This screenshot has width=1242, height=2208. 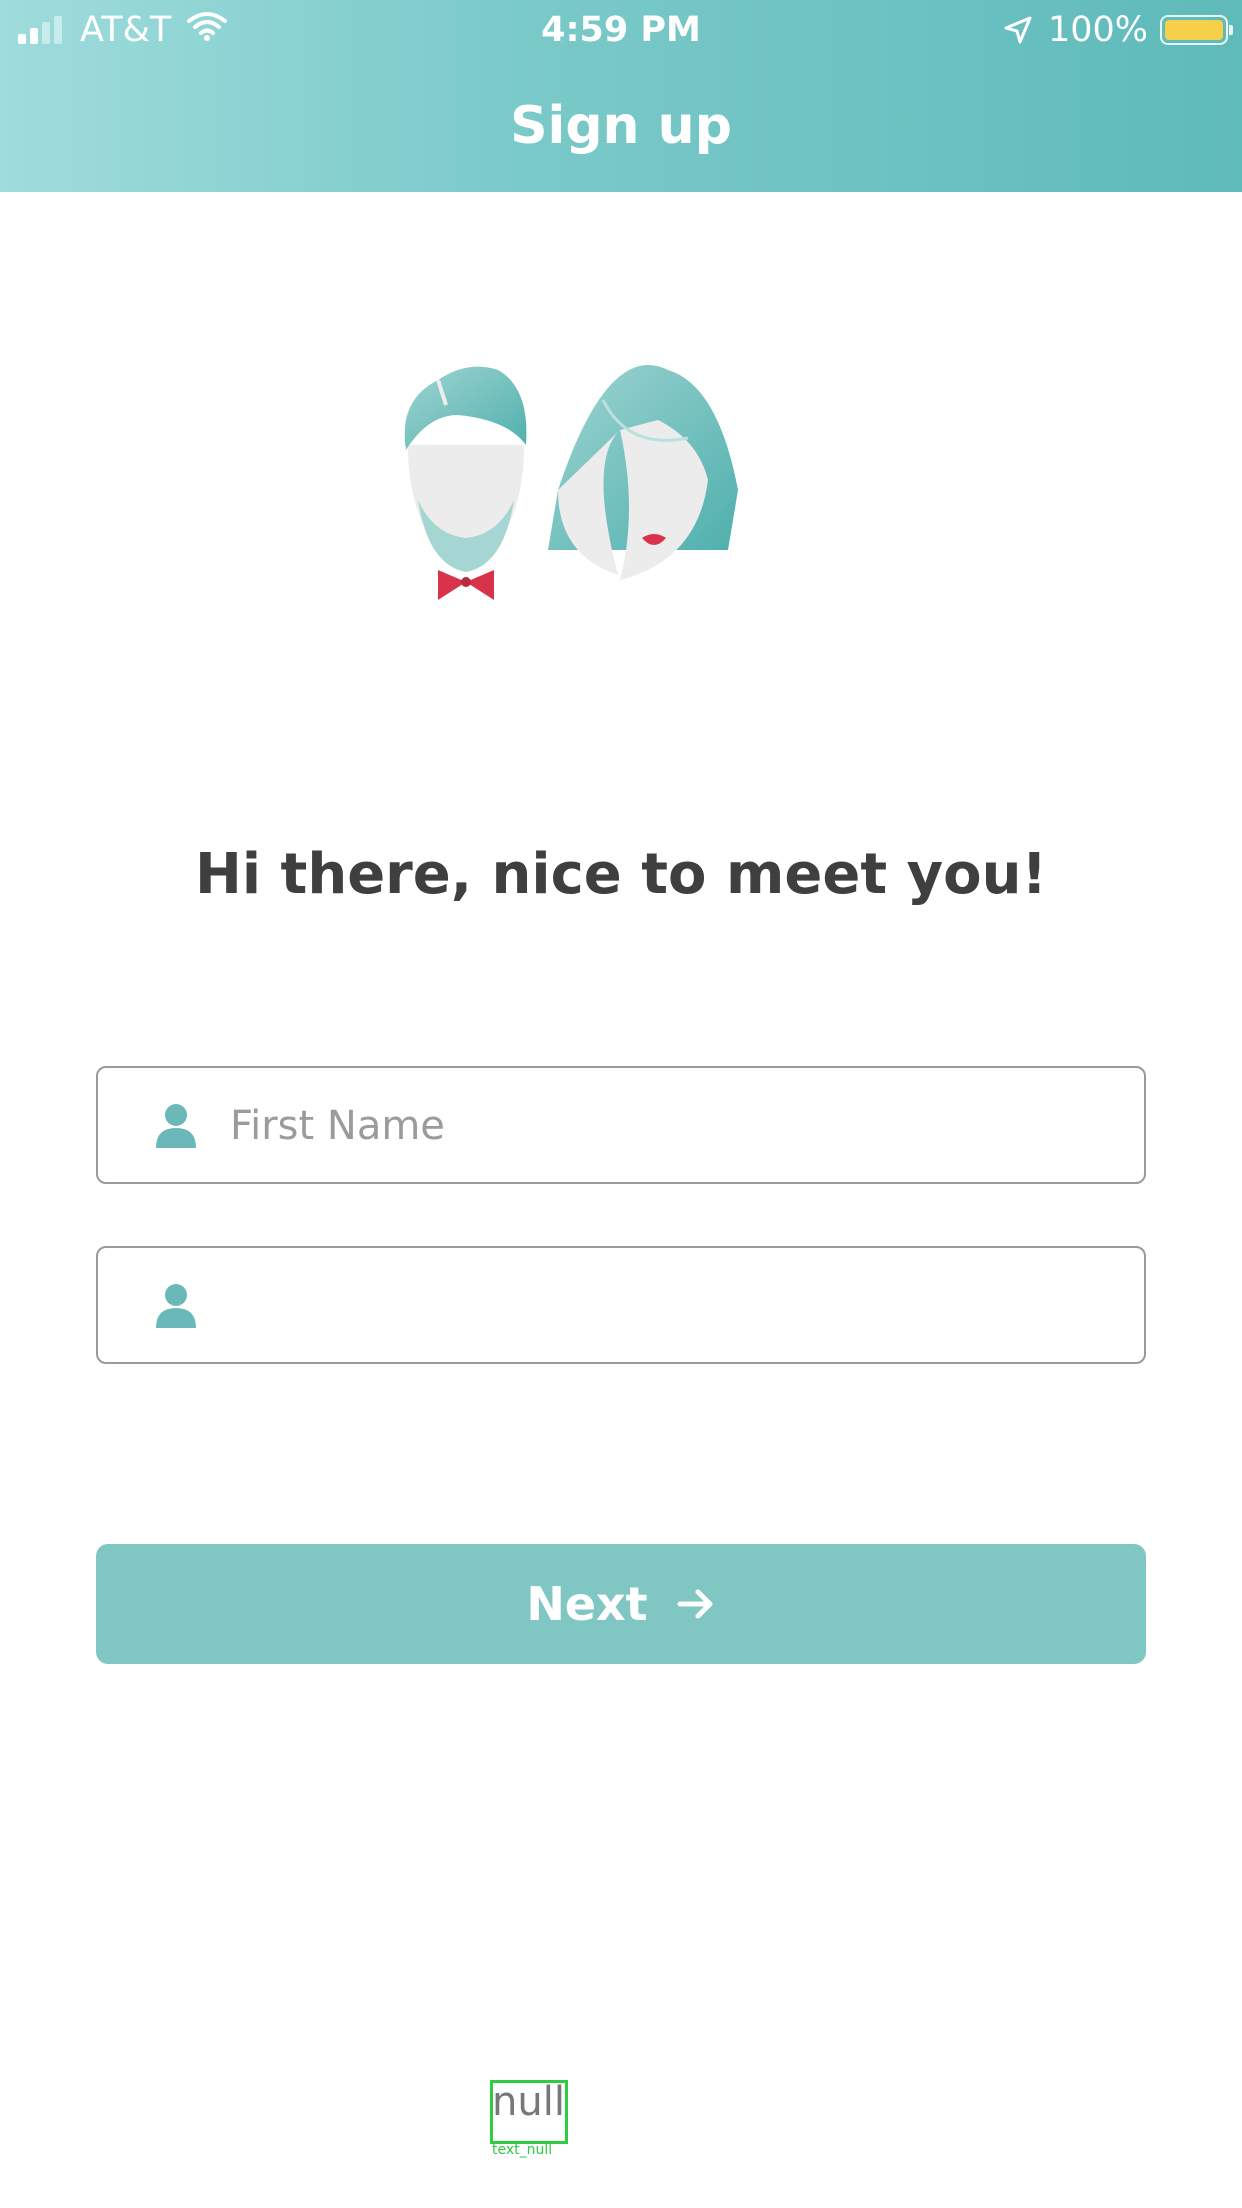 What do you see at coordinates (621, 874) in the screenshot?
I see `greeting-heading: Hi there, nice to meet you!` at bounding box center [621, 874].